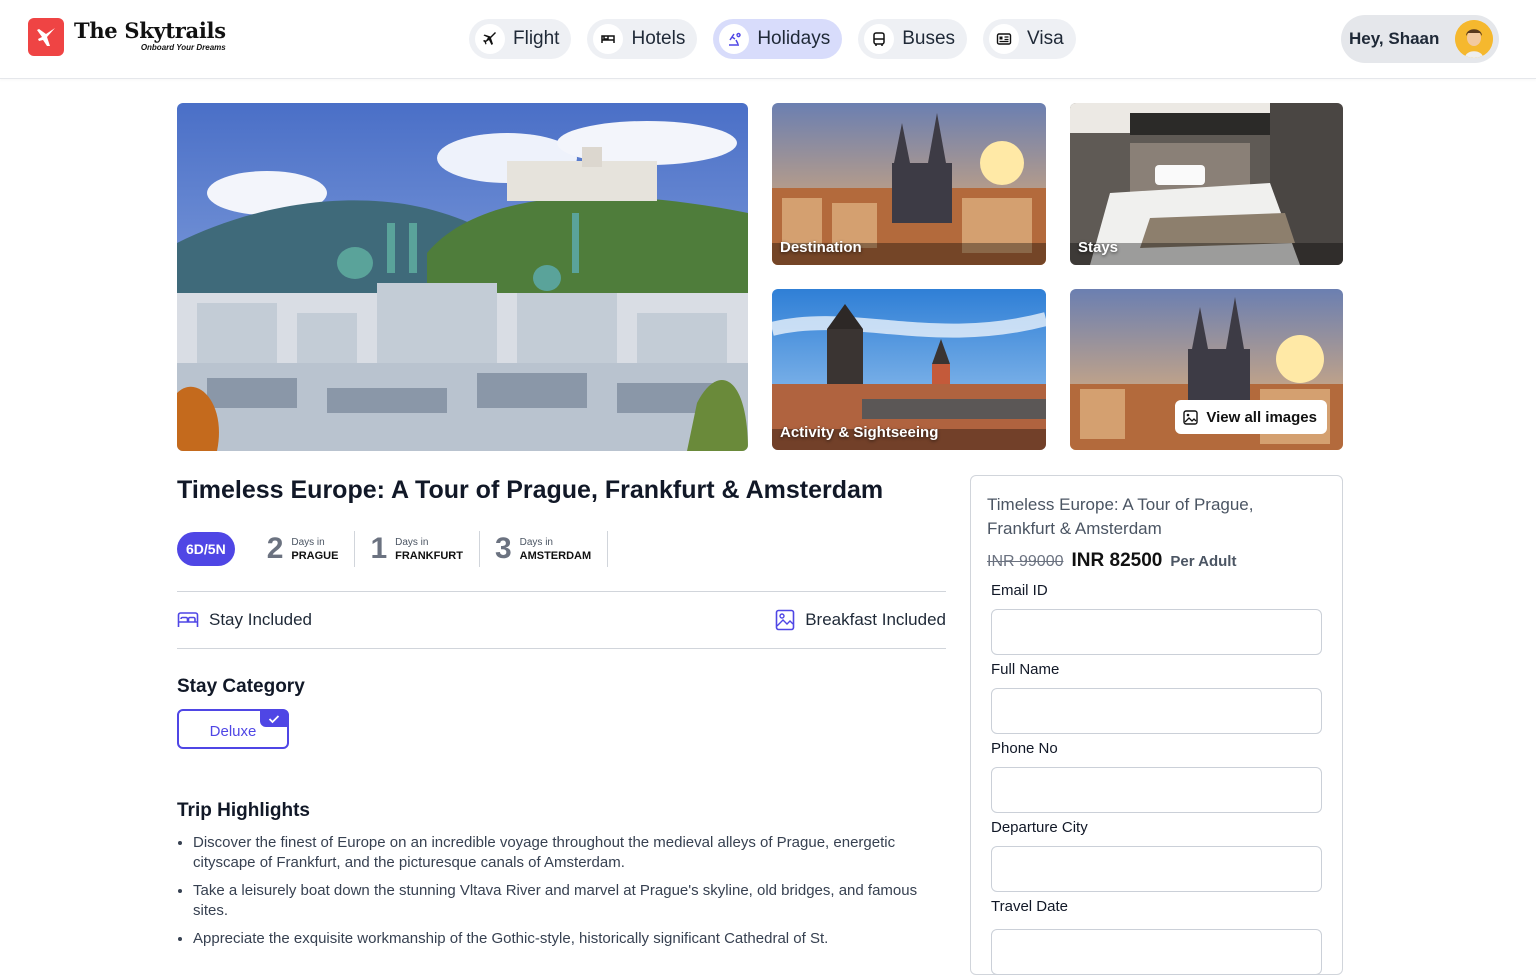 The width and height of the screenshot is (1536, 975). What do you see at coordinates (1156, 632) in the screenshot?
I see `email-field` at bounding box center [1156, 632].